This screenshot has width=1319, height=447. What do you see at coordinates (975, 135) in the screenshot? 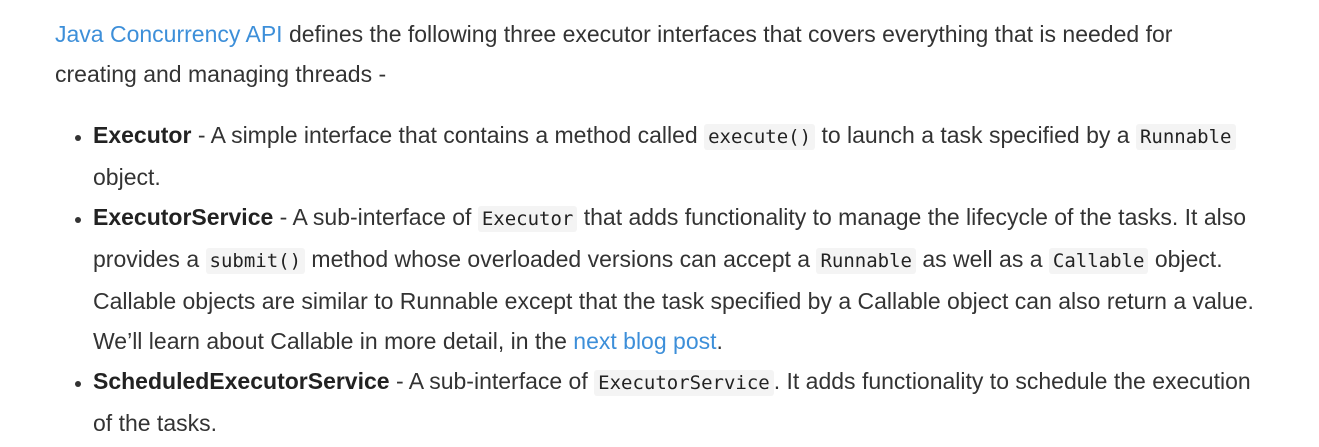
I see `item-text: to launch a task specified by a` at bounding box center [975, 135].